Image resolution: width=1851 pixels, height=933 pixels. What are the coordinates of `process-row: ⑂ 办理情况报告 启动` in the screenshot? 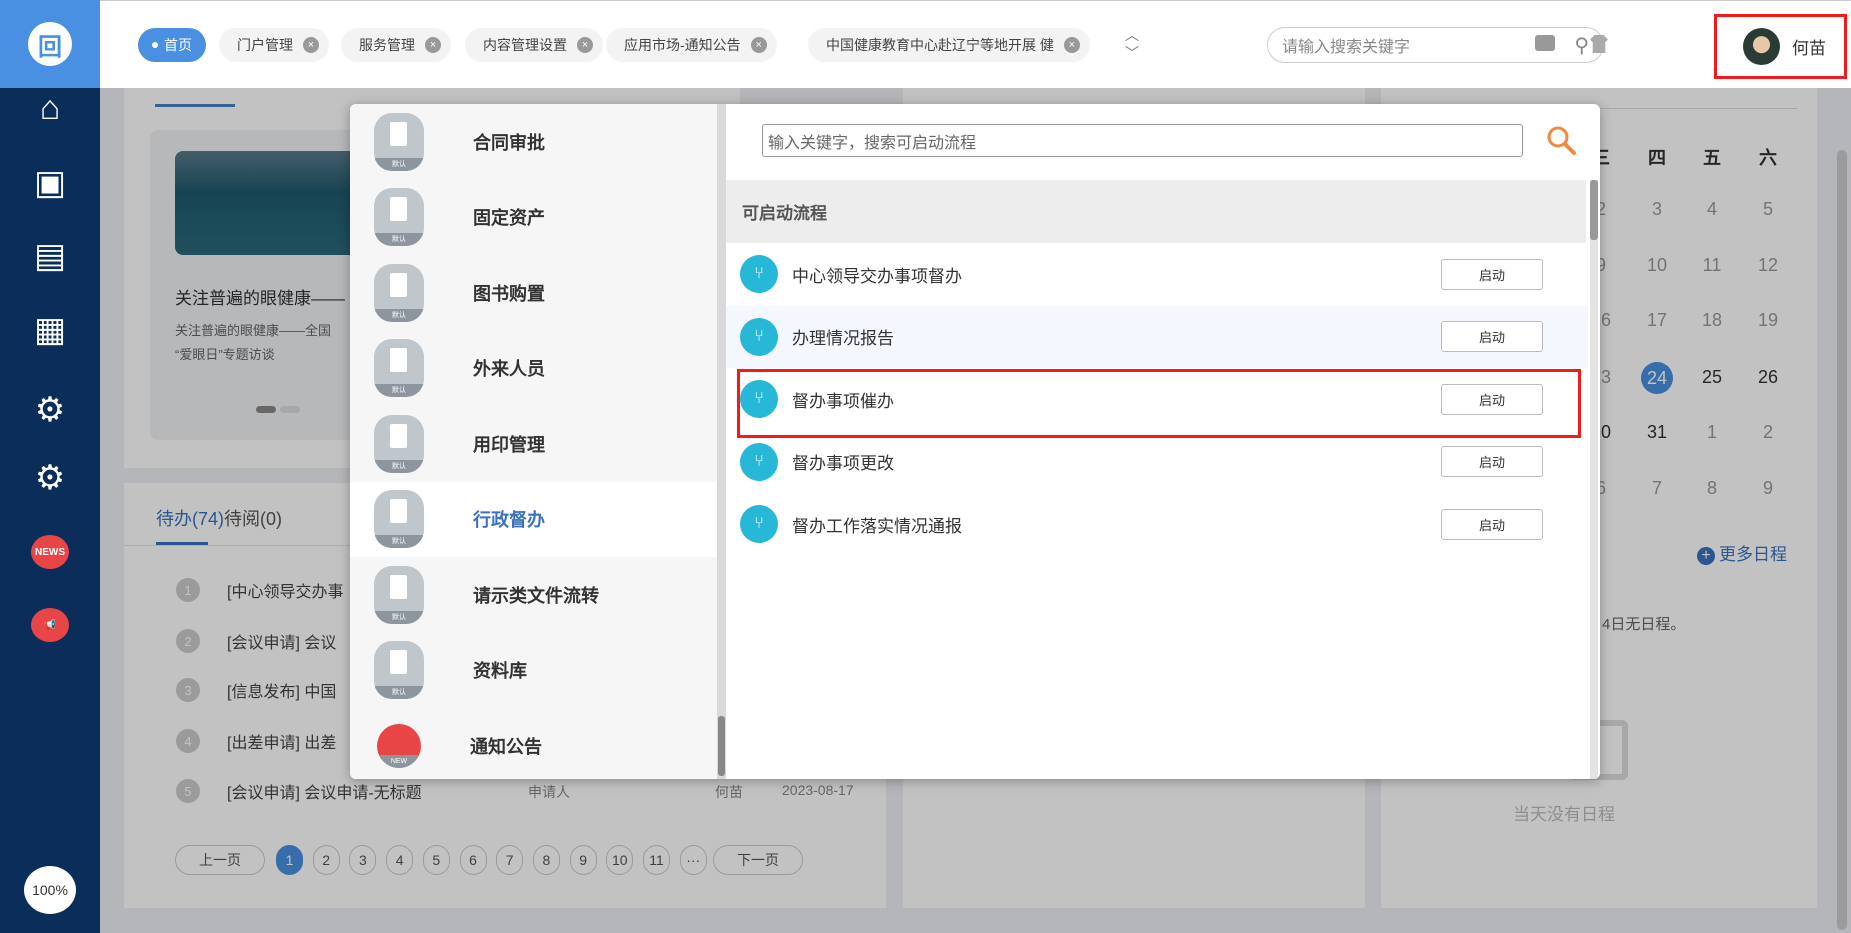 It's located at (1157, 336).